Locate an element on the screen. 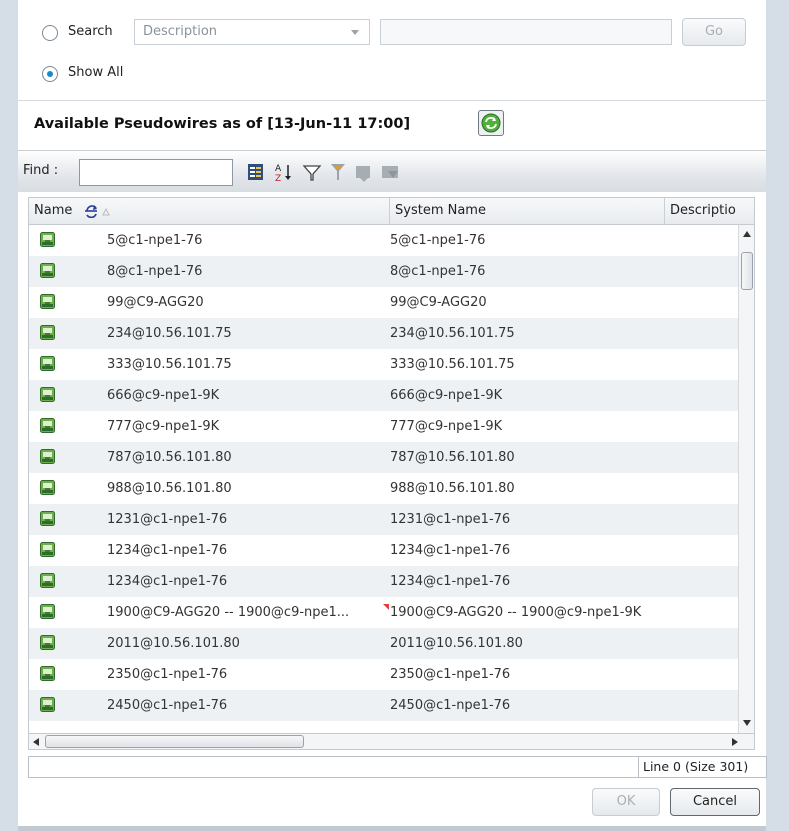 The image size is (789, 831). cell-name: 1234@c1-npe1-76 is located at coordinates (167, 550).